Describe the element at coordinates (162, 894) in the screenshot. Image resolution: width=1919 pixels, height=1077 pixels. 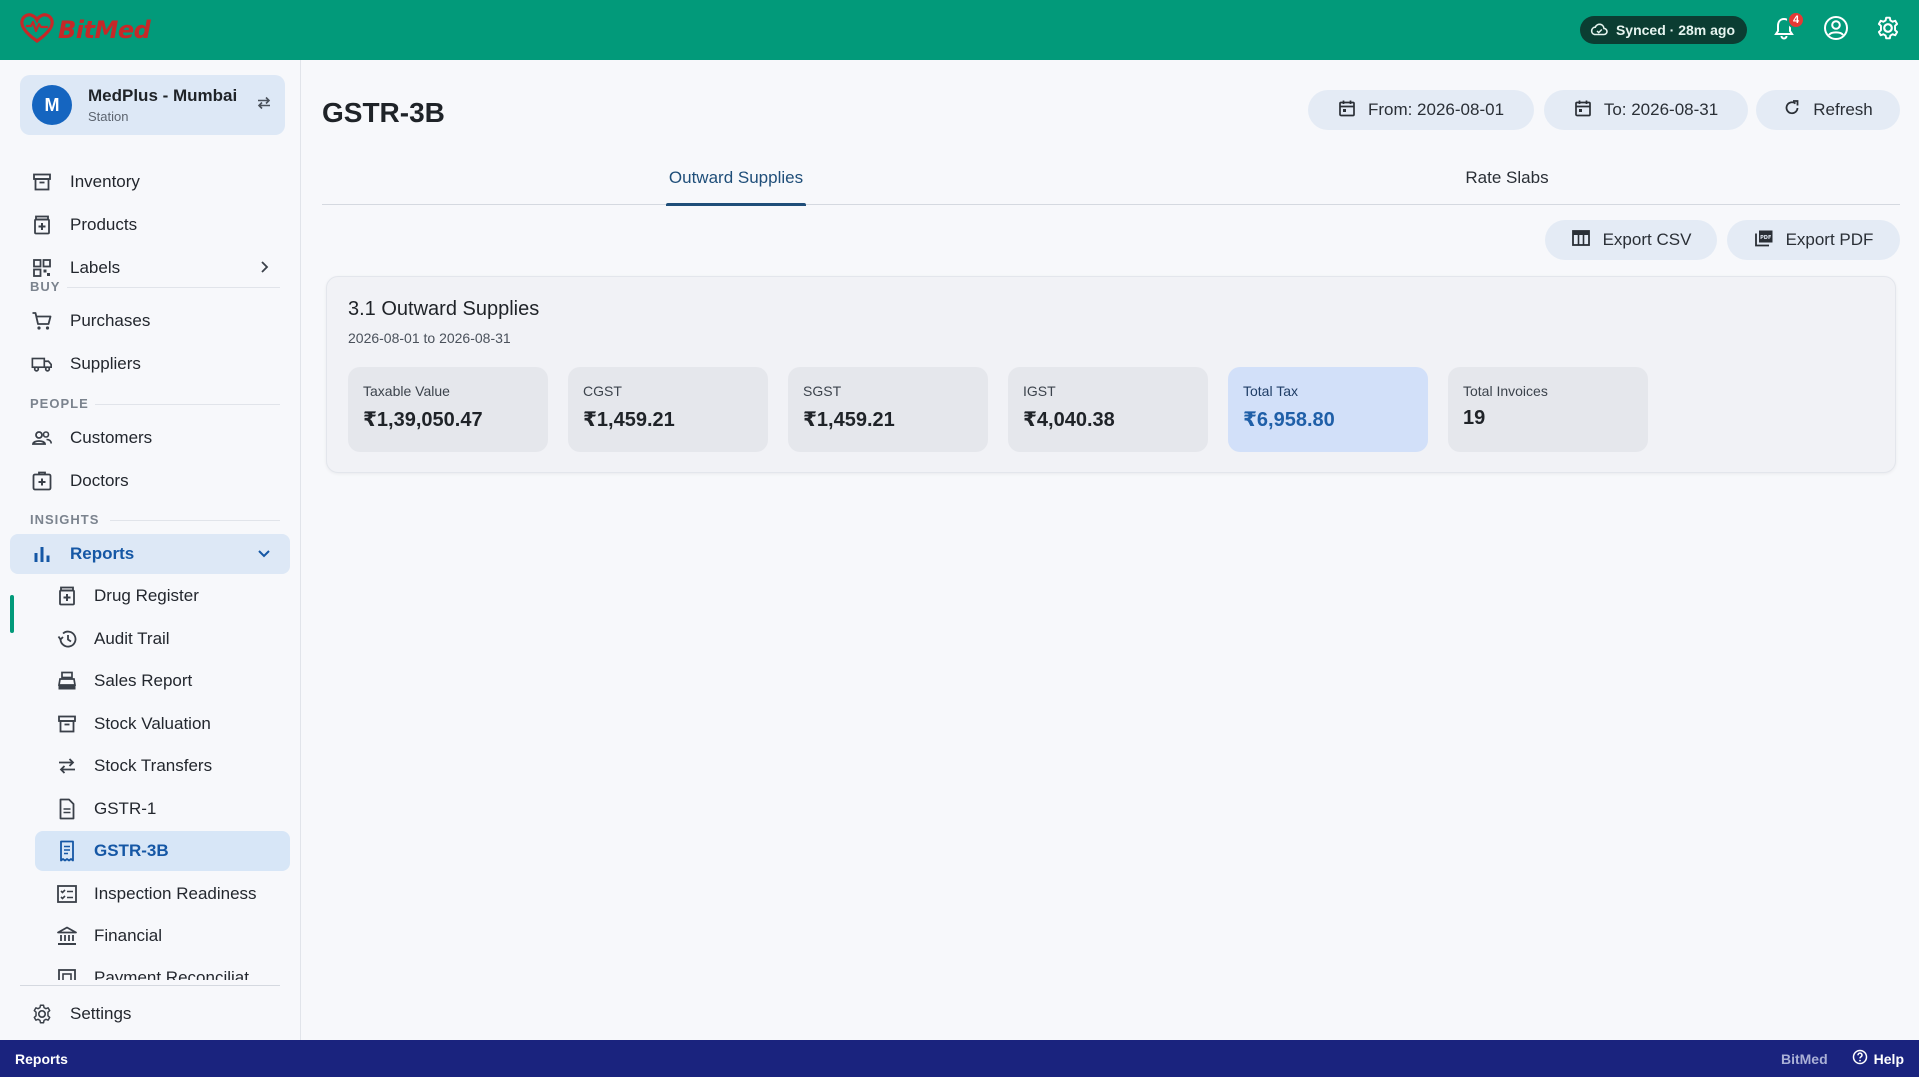
I see `sidebar-item-inspection-readiness: Inspection Readiness` at that location.